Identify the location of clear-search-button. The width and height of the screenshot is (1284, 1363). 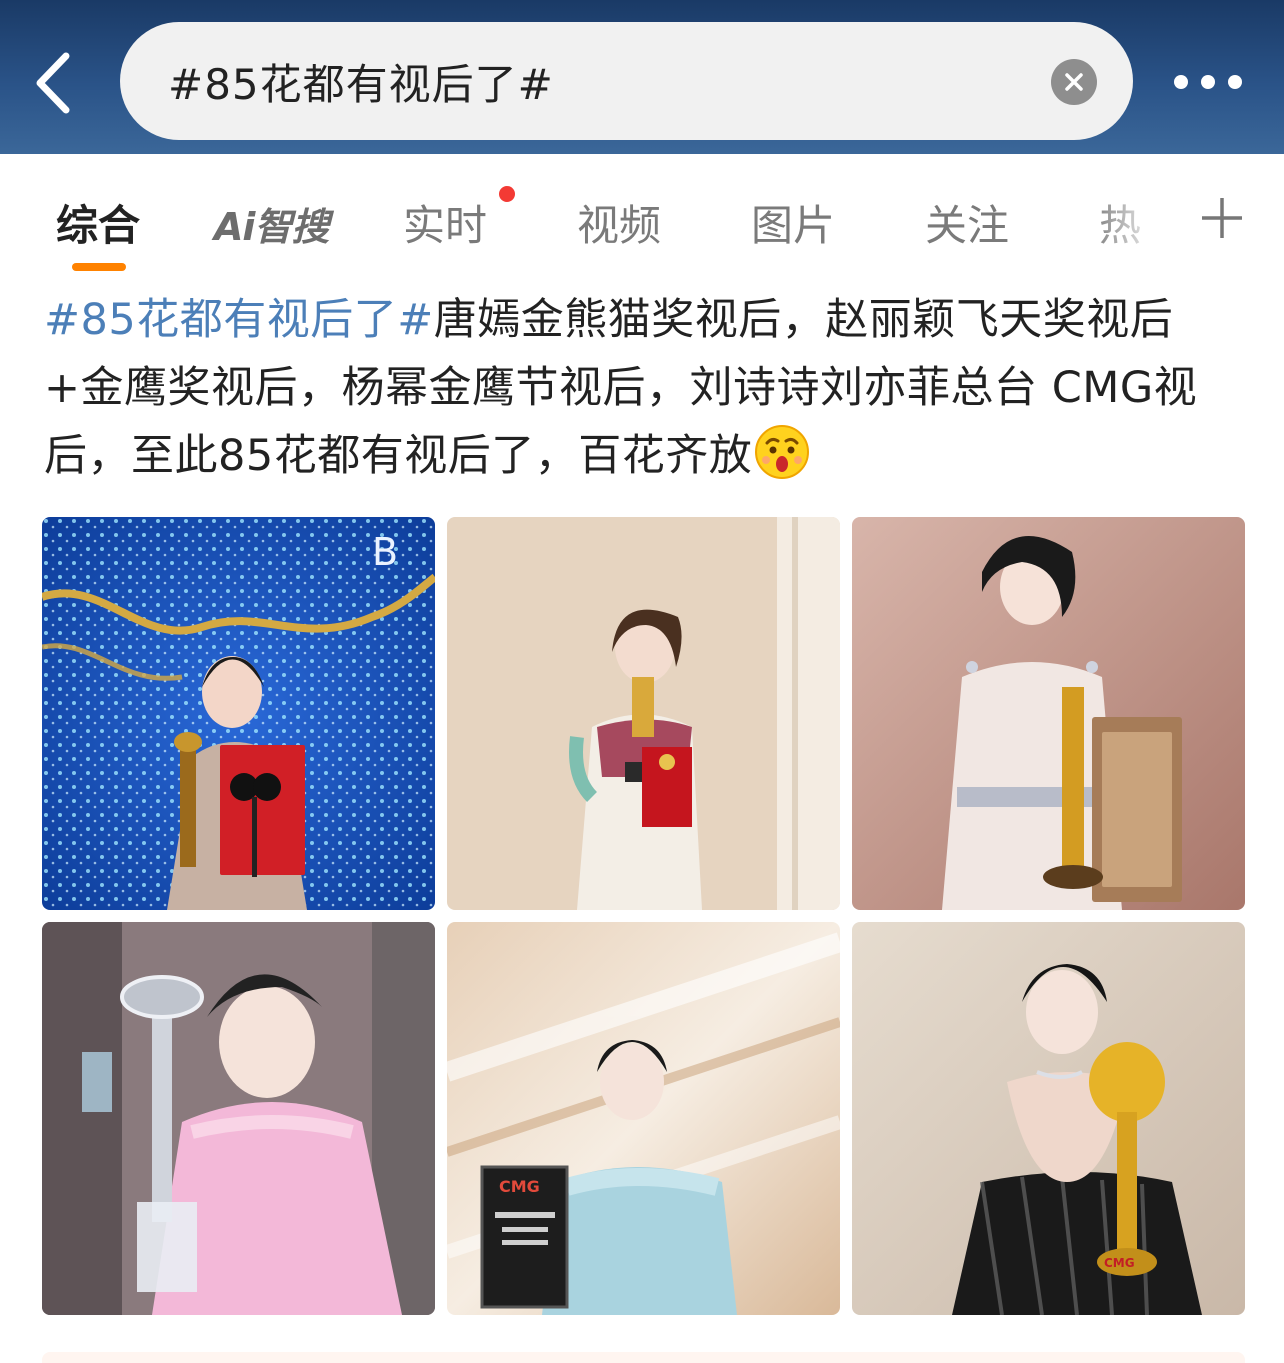
(1074, 82).